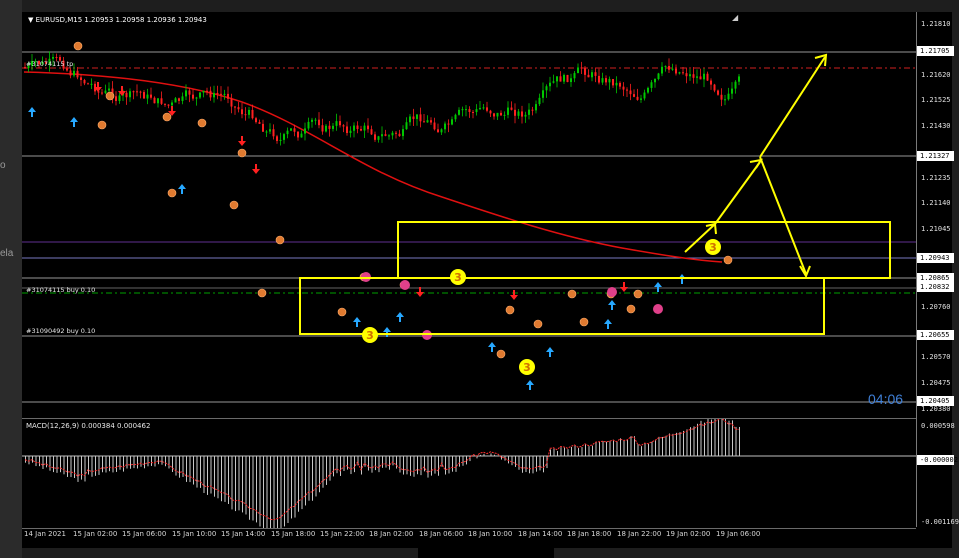 This screenshot has height=558, width=959. What do you see at coordinates (562, 306) in the screenshot?
I see `annotation-box-lower` at bounding box center [562, 306].